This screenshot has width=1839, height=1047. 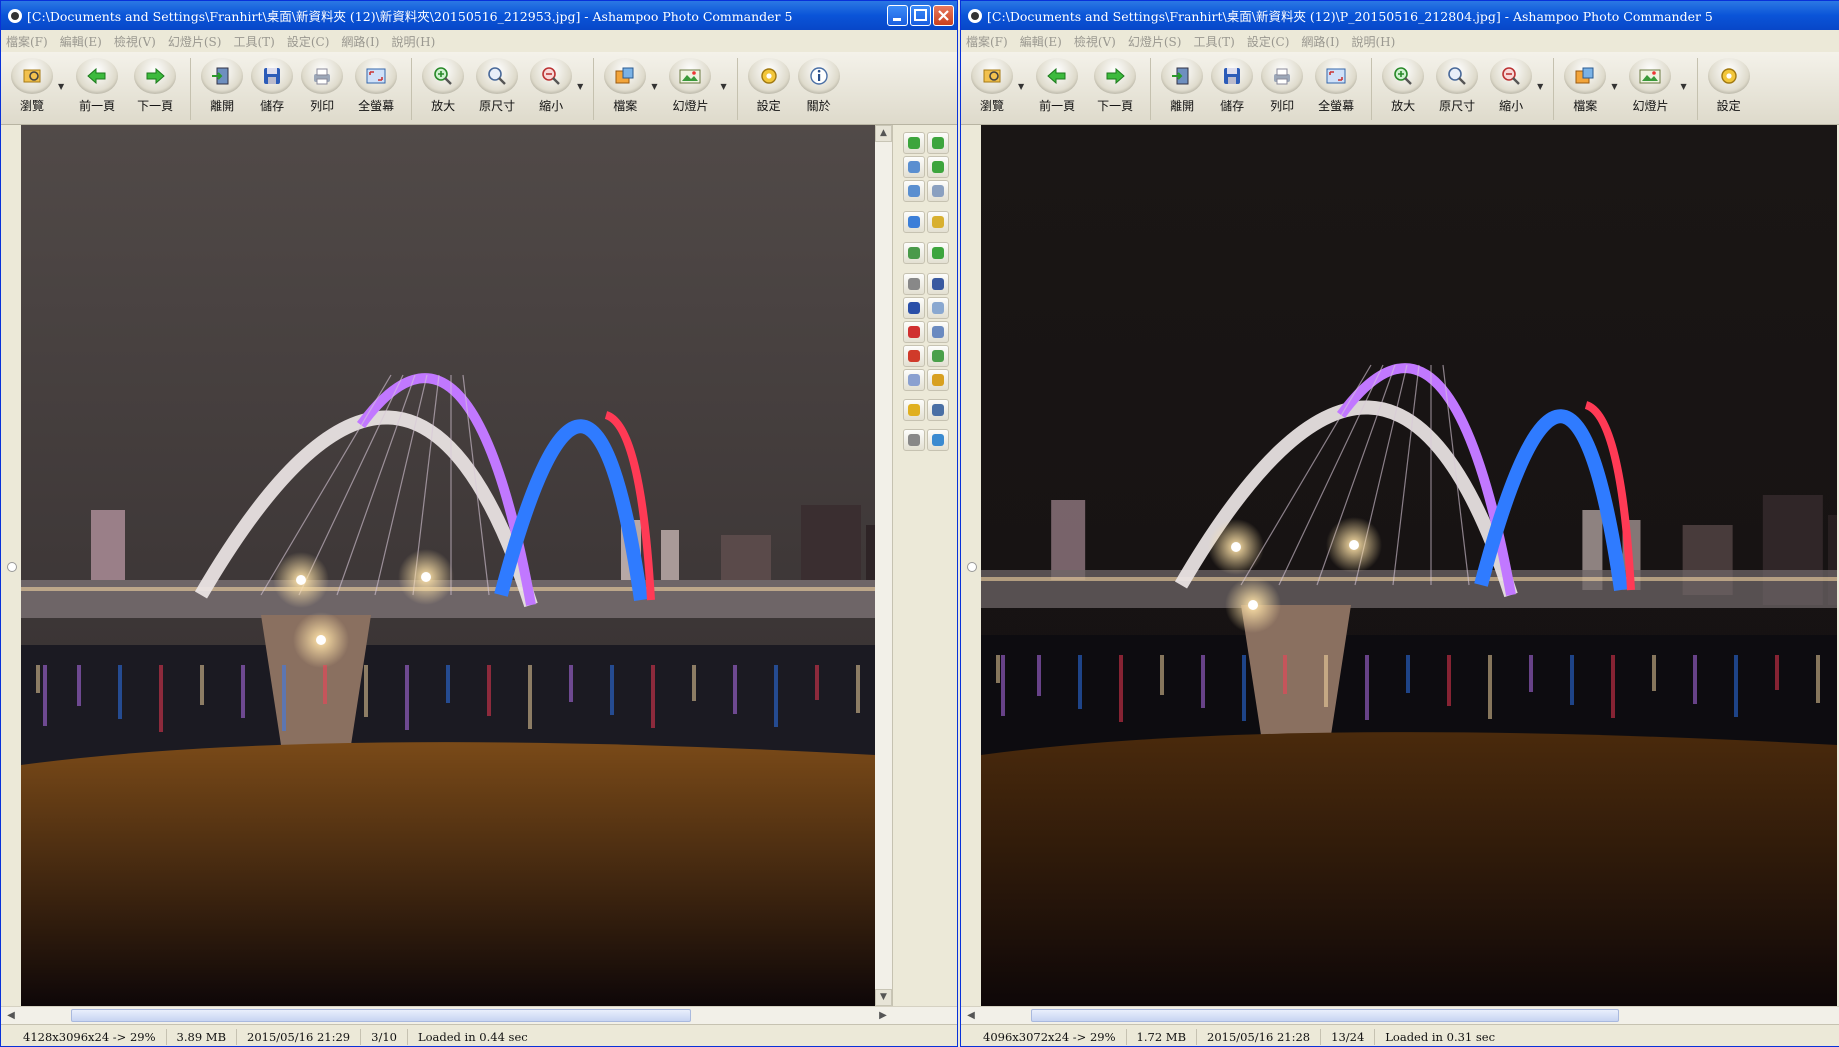 I want to click on rotate-left-tool-button, so click(x=914, y=143).